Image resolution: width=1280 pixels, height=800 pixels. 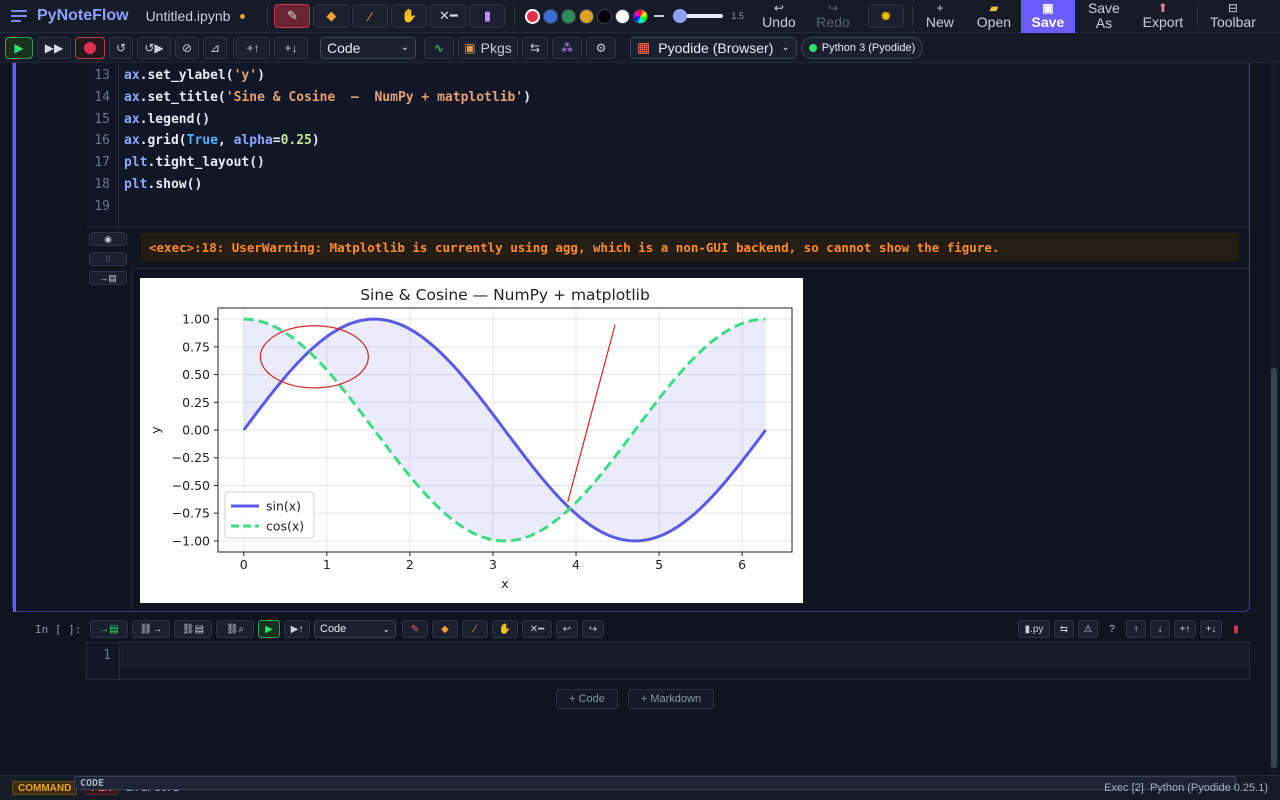 What do you see at coordinates (333, 629) in the screenshot?
I see `cell-type-value: Code` at bounding box center [333, 629].